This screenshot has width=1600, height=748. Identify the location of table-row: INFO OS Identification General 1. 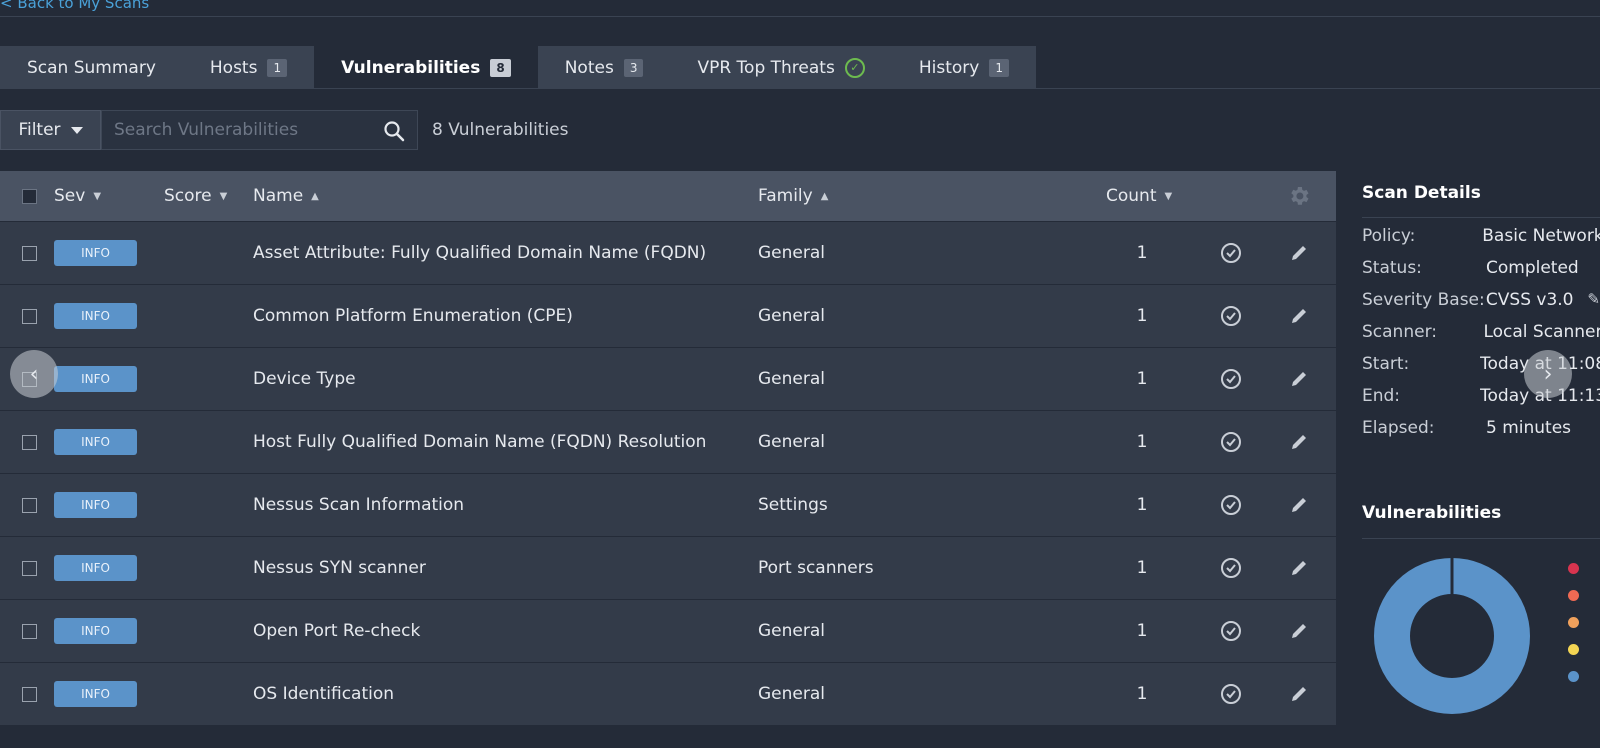
(668, 693).